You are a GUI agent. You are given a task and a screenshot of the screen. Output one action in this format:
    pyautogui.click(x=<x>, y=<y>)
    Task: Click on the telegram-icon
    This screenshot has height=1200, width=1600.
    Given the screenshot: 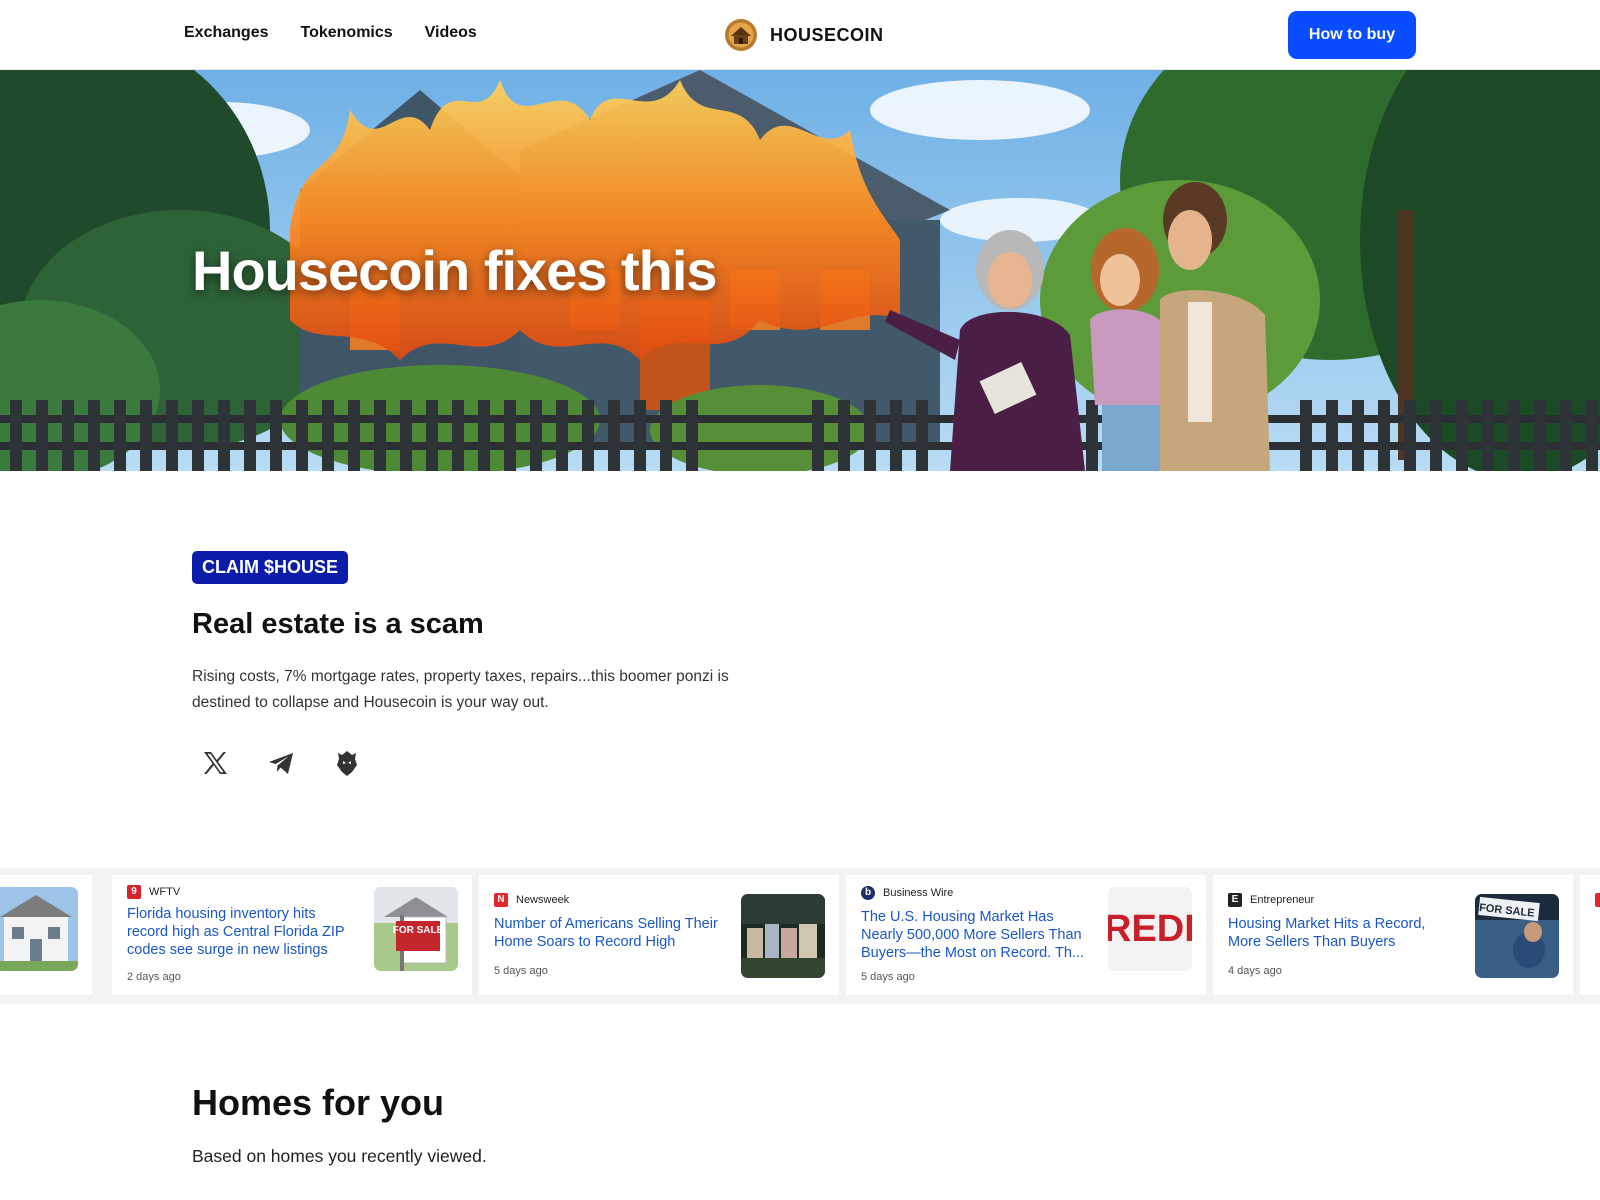 What is the action you would take?
    pyautogui.click(x=281, y=763)
    